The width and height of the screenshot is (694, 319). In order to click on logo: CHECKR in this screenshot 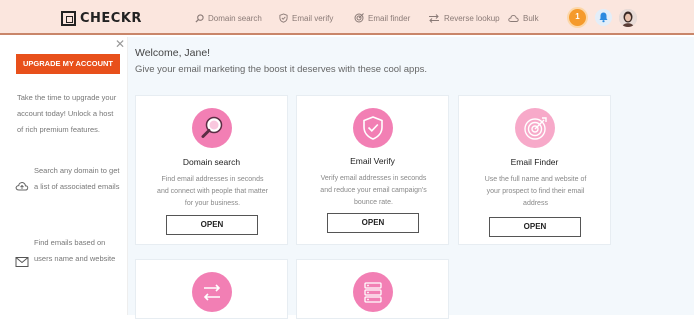, I will do `click(101, 18)`.